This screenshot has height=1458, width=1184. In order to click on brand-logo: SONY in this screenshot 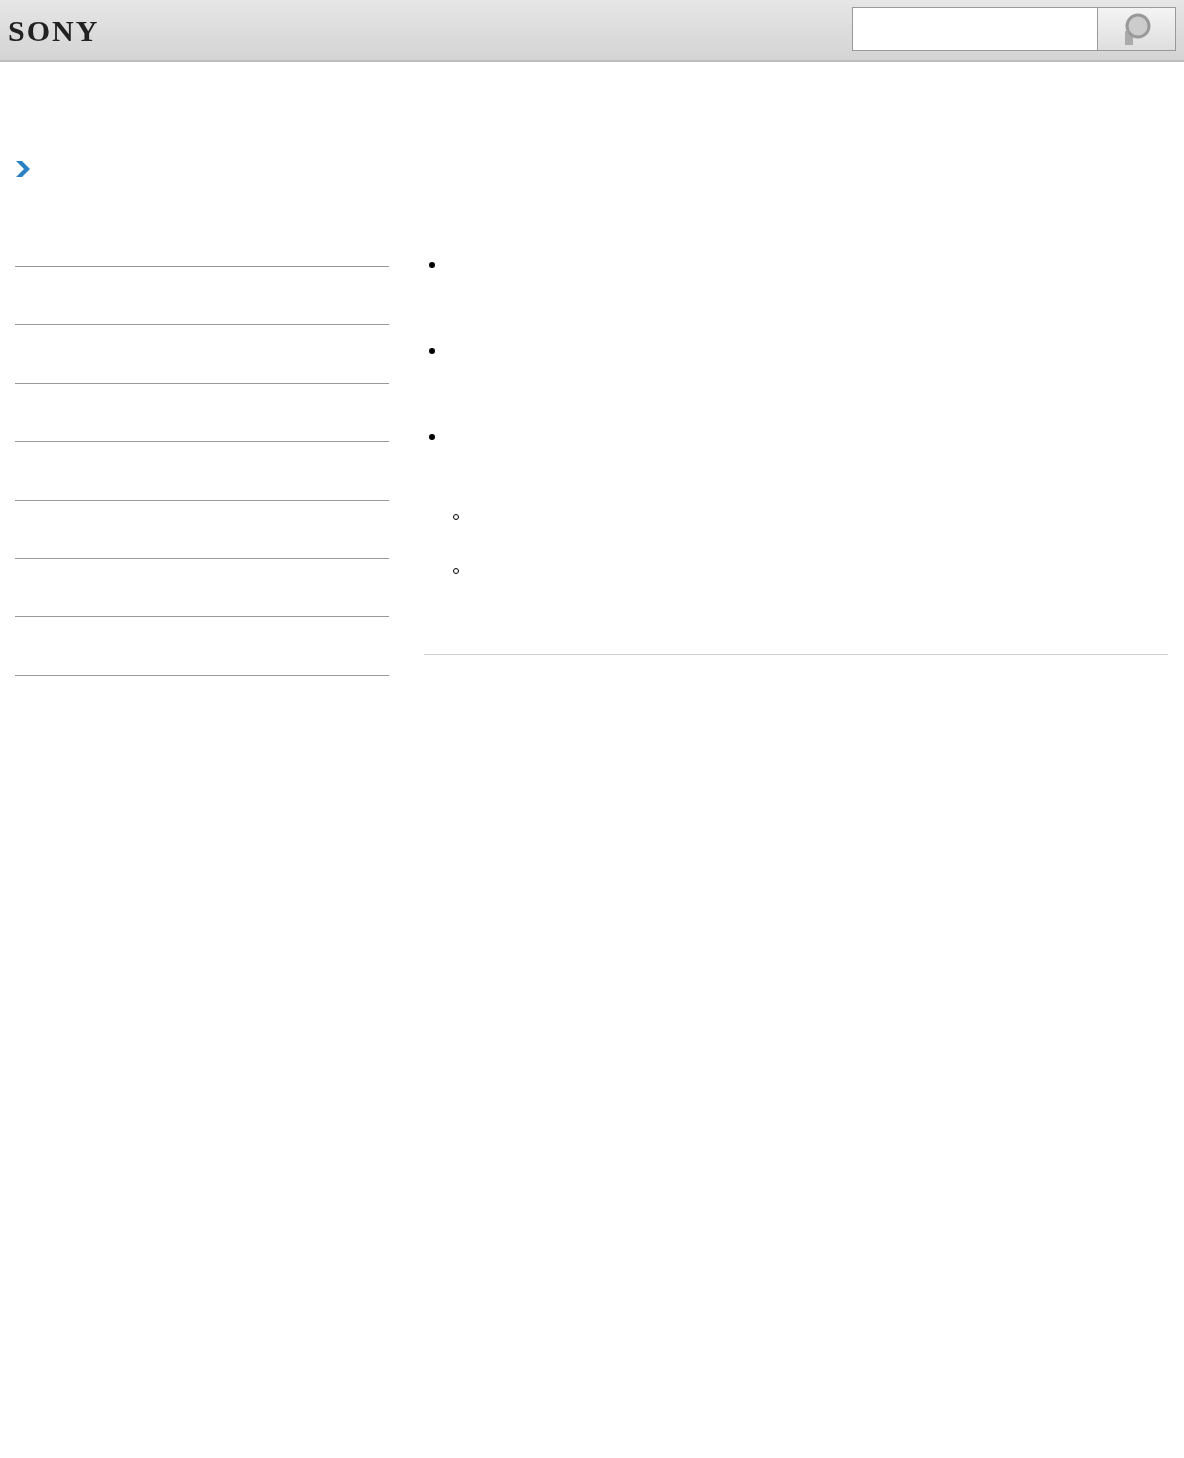, I will do `click(54, 30)`.